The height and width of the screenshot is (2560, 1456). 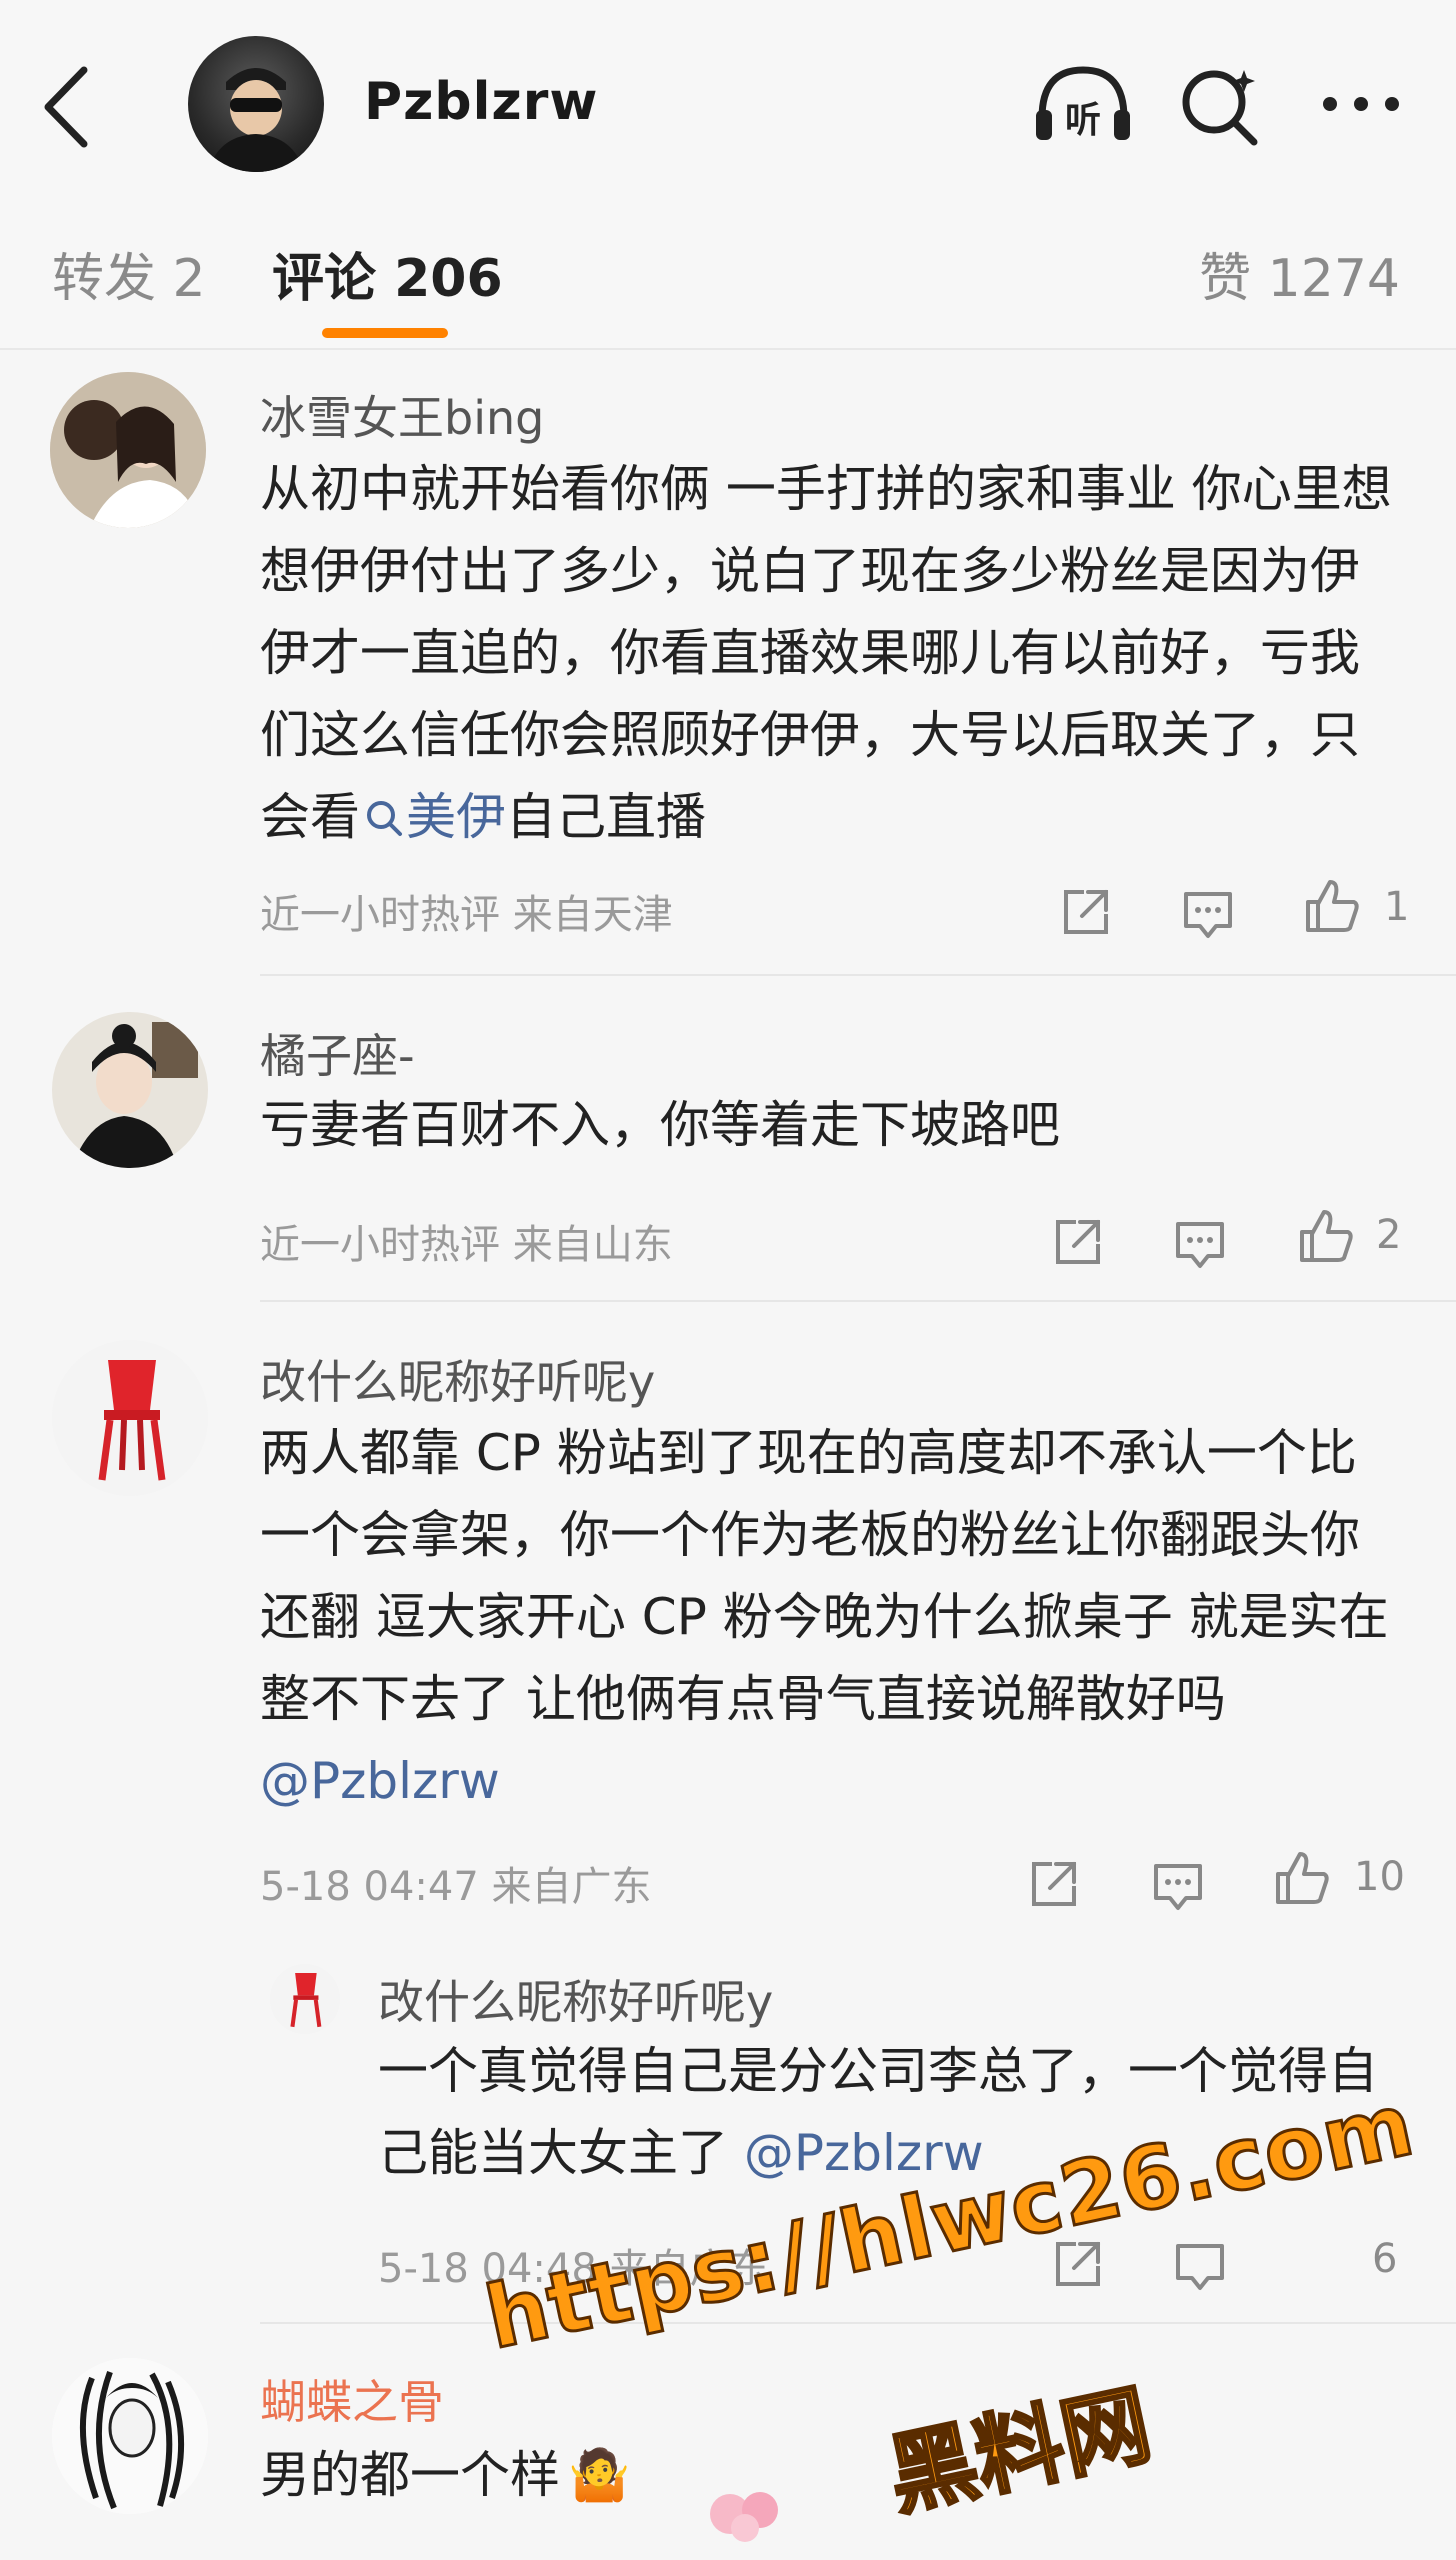 I want to click on like-count: 1, so click(x=1397, y=907).